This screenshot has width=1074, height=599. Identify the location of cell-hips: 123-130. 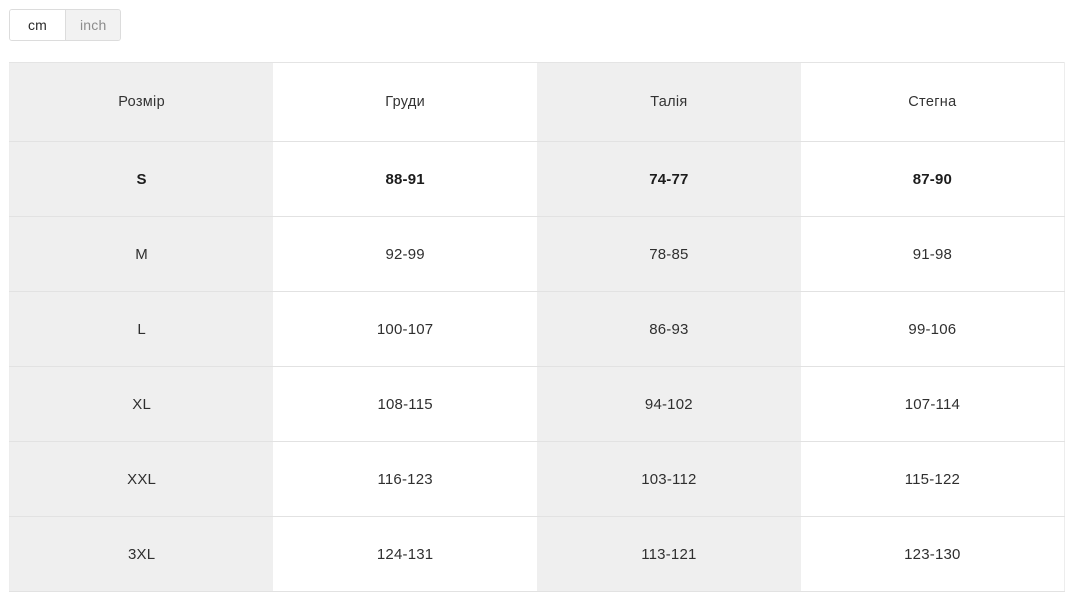
(932, 554).